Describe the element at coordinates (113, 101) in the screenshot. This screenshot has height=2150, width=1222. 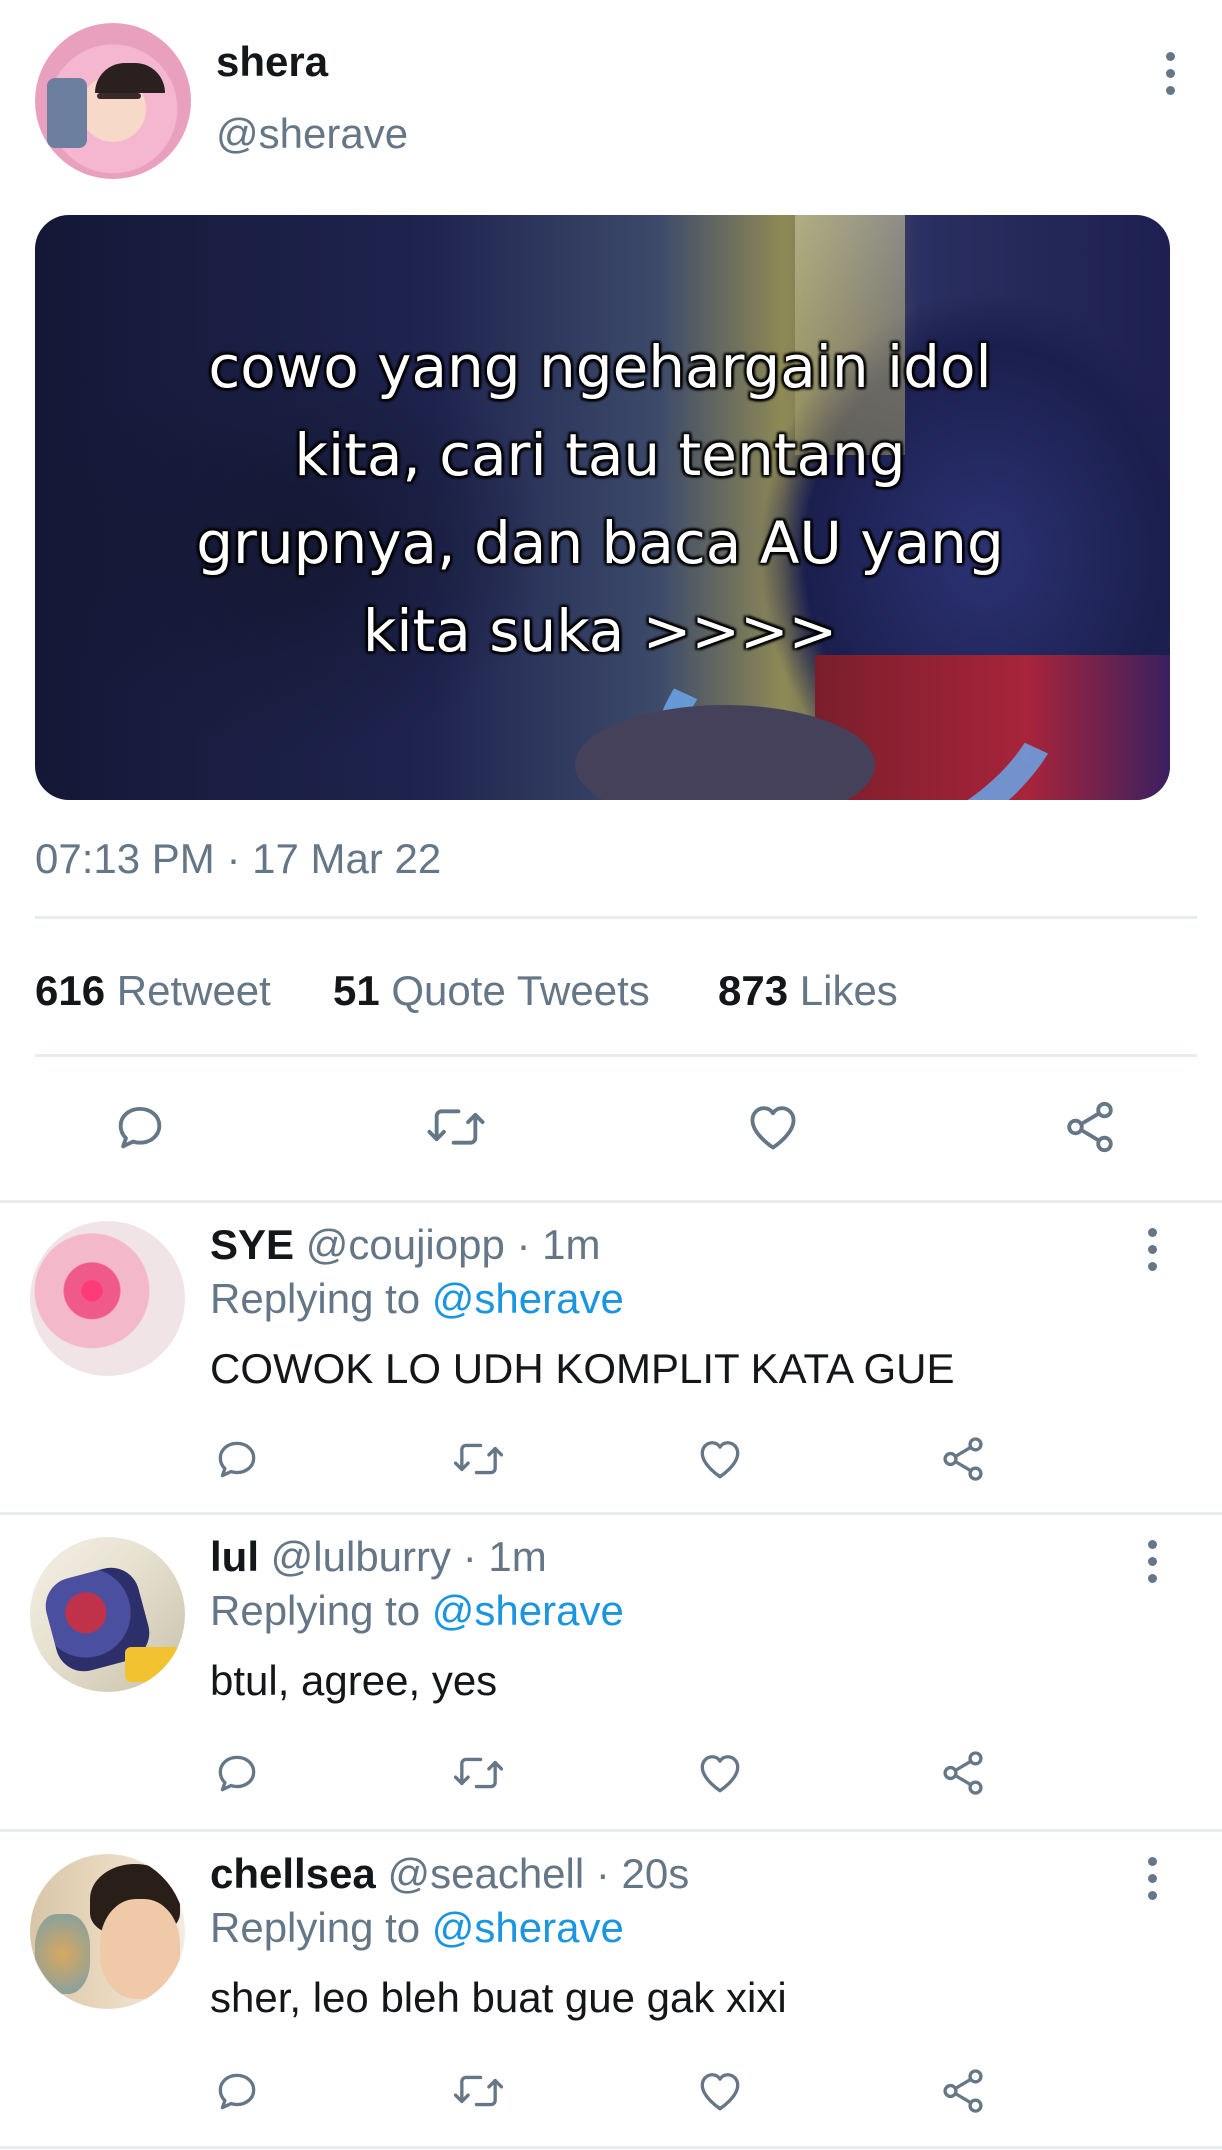
I see `author-avatar` at that location.